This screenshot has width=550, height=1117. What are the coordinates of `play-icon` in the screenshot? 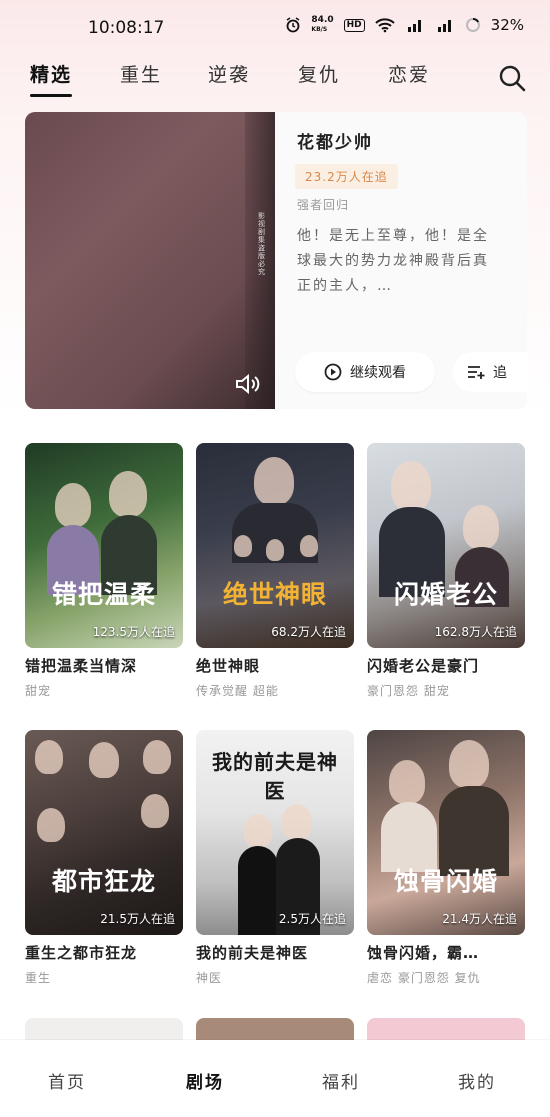 It's located at (333, 372).